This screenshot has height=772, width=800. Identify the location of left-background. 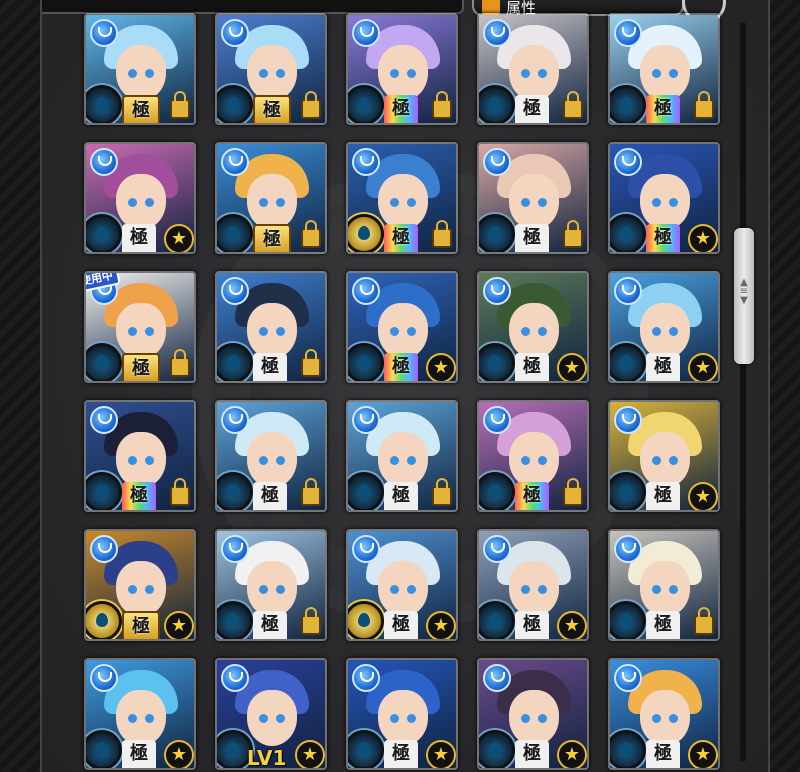
(20, 386).